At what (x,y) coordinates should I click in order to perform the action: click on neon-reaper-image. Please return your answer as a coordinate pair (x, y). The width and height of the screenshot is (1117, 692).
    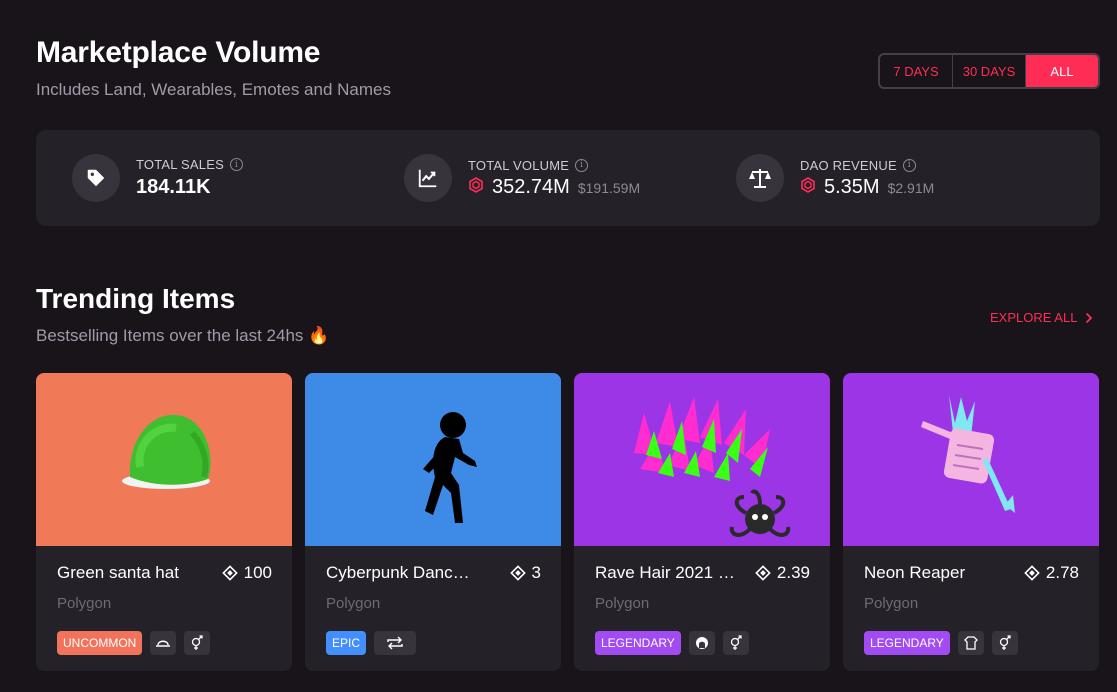
    Looking at the image, I should click on (968, 454).